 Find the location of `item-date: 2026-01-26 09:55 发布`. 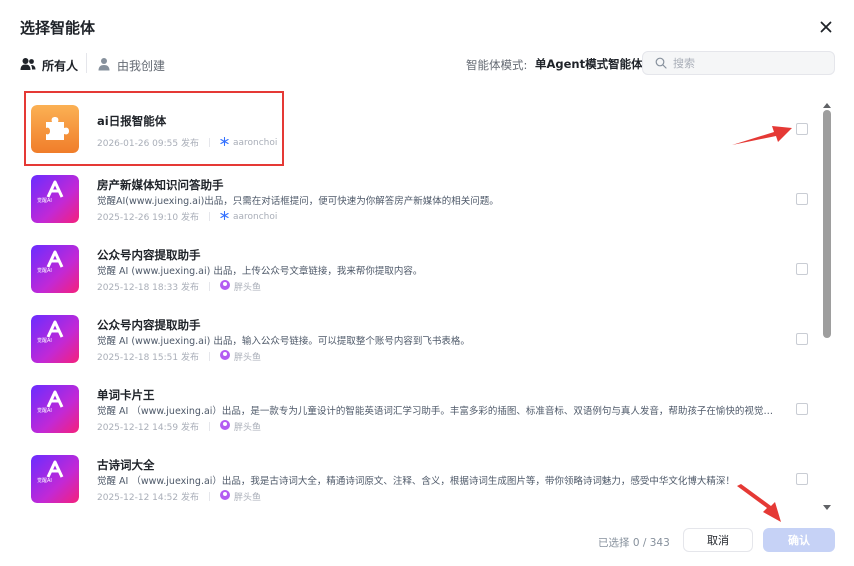

item-date: 2026-01-26 09:55 发布 is located at coordinates (148, 144).